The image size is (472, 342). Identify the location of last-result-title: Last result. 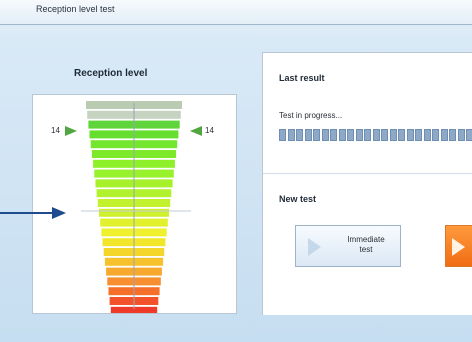
(302, 78).